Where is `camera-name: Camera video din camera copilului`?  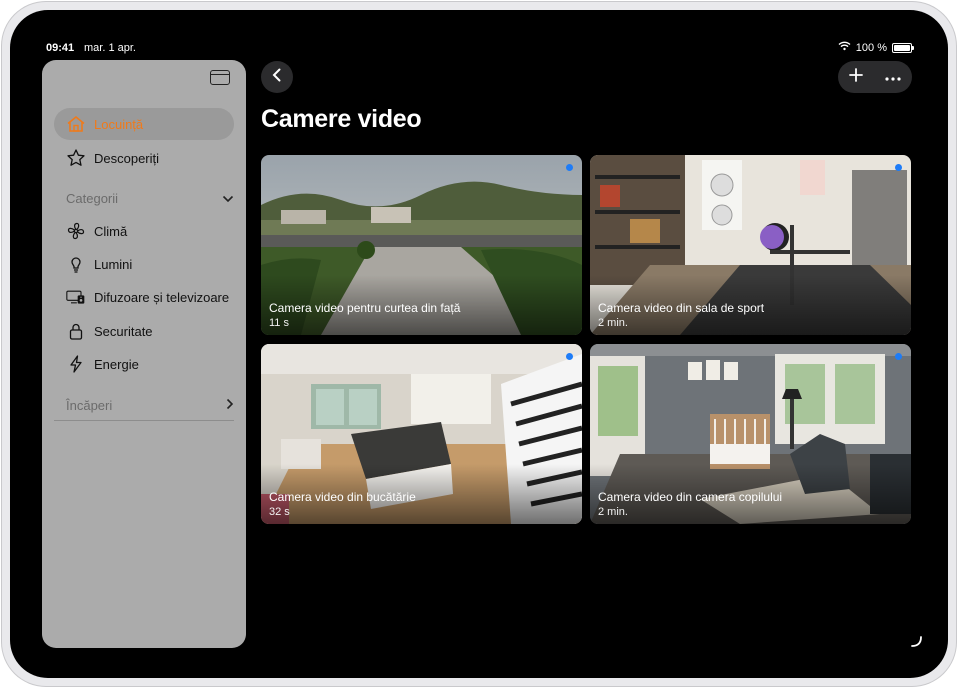 camera-name: Camera video din camera copilului is located at coordinates (690, 497).